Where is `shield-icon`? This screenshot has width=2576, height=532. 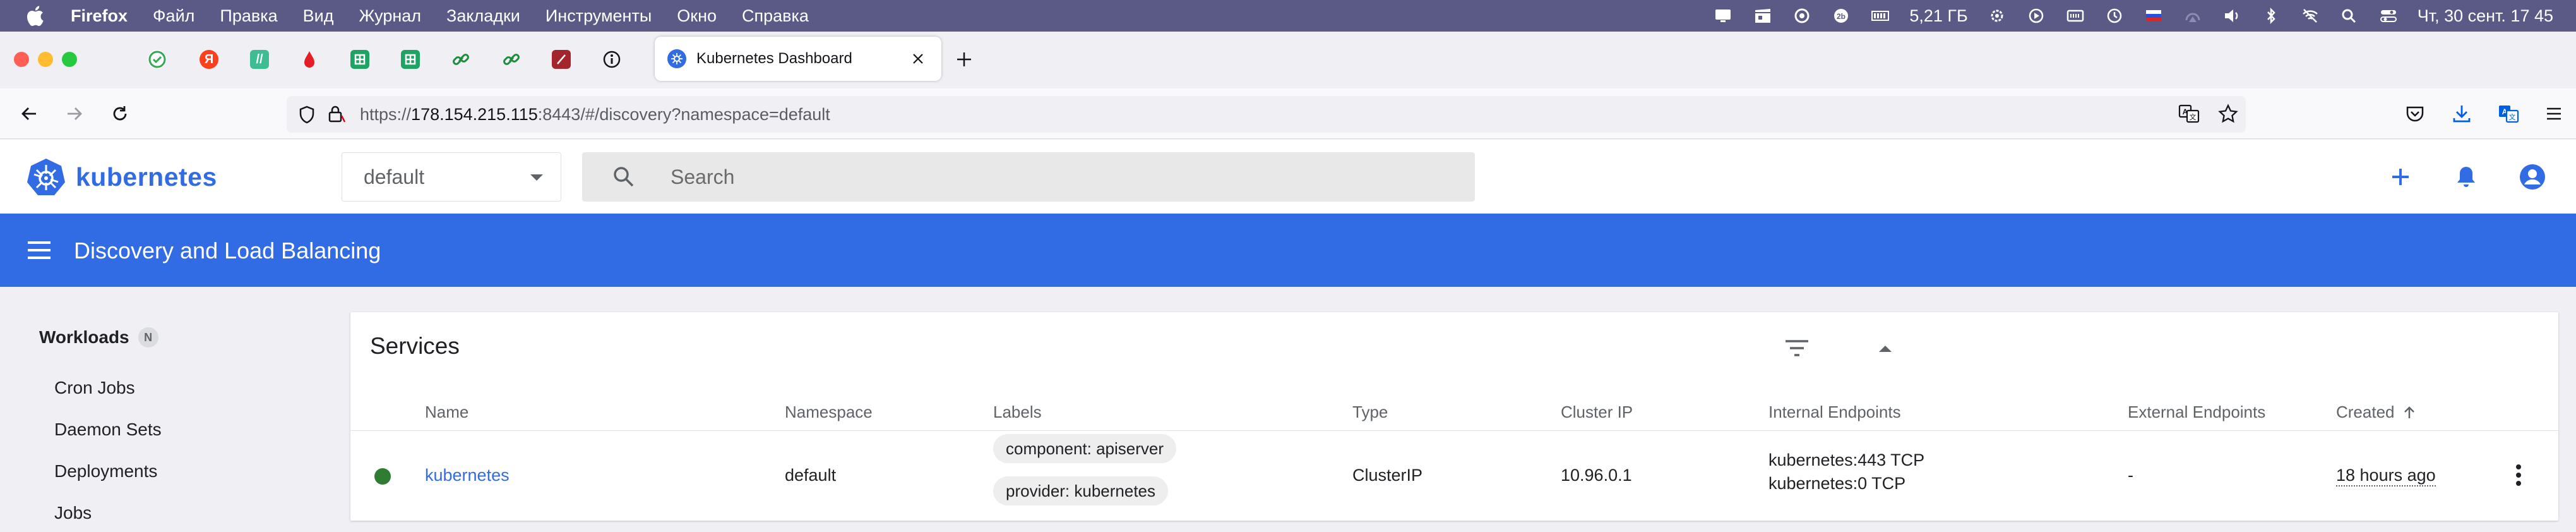
shield-icon is located at coordinates (306, 114).